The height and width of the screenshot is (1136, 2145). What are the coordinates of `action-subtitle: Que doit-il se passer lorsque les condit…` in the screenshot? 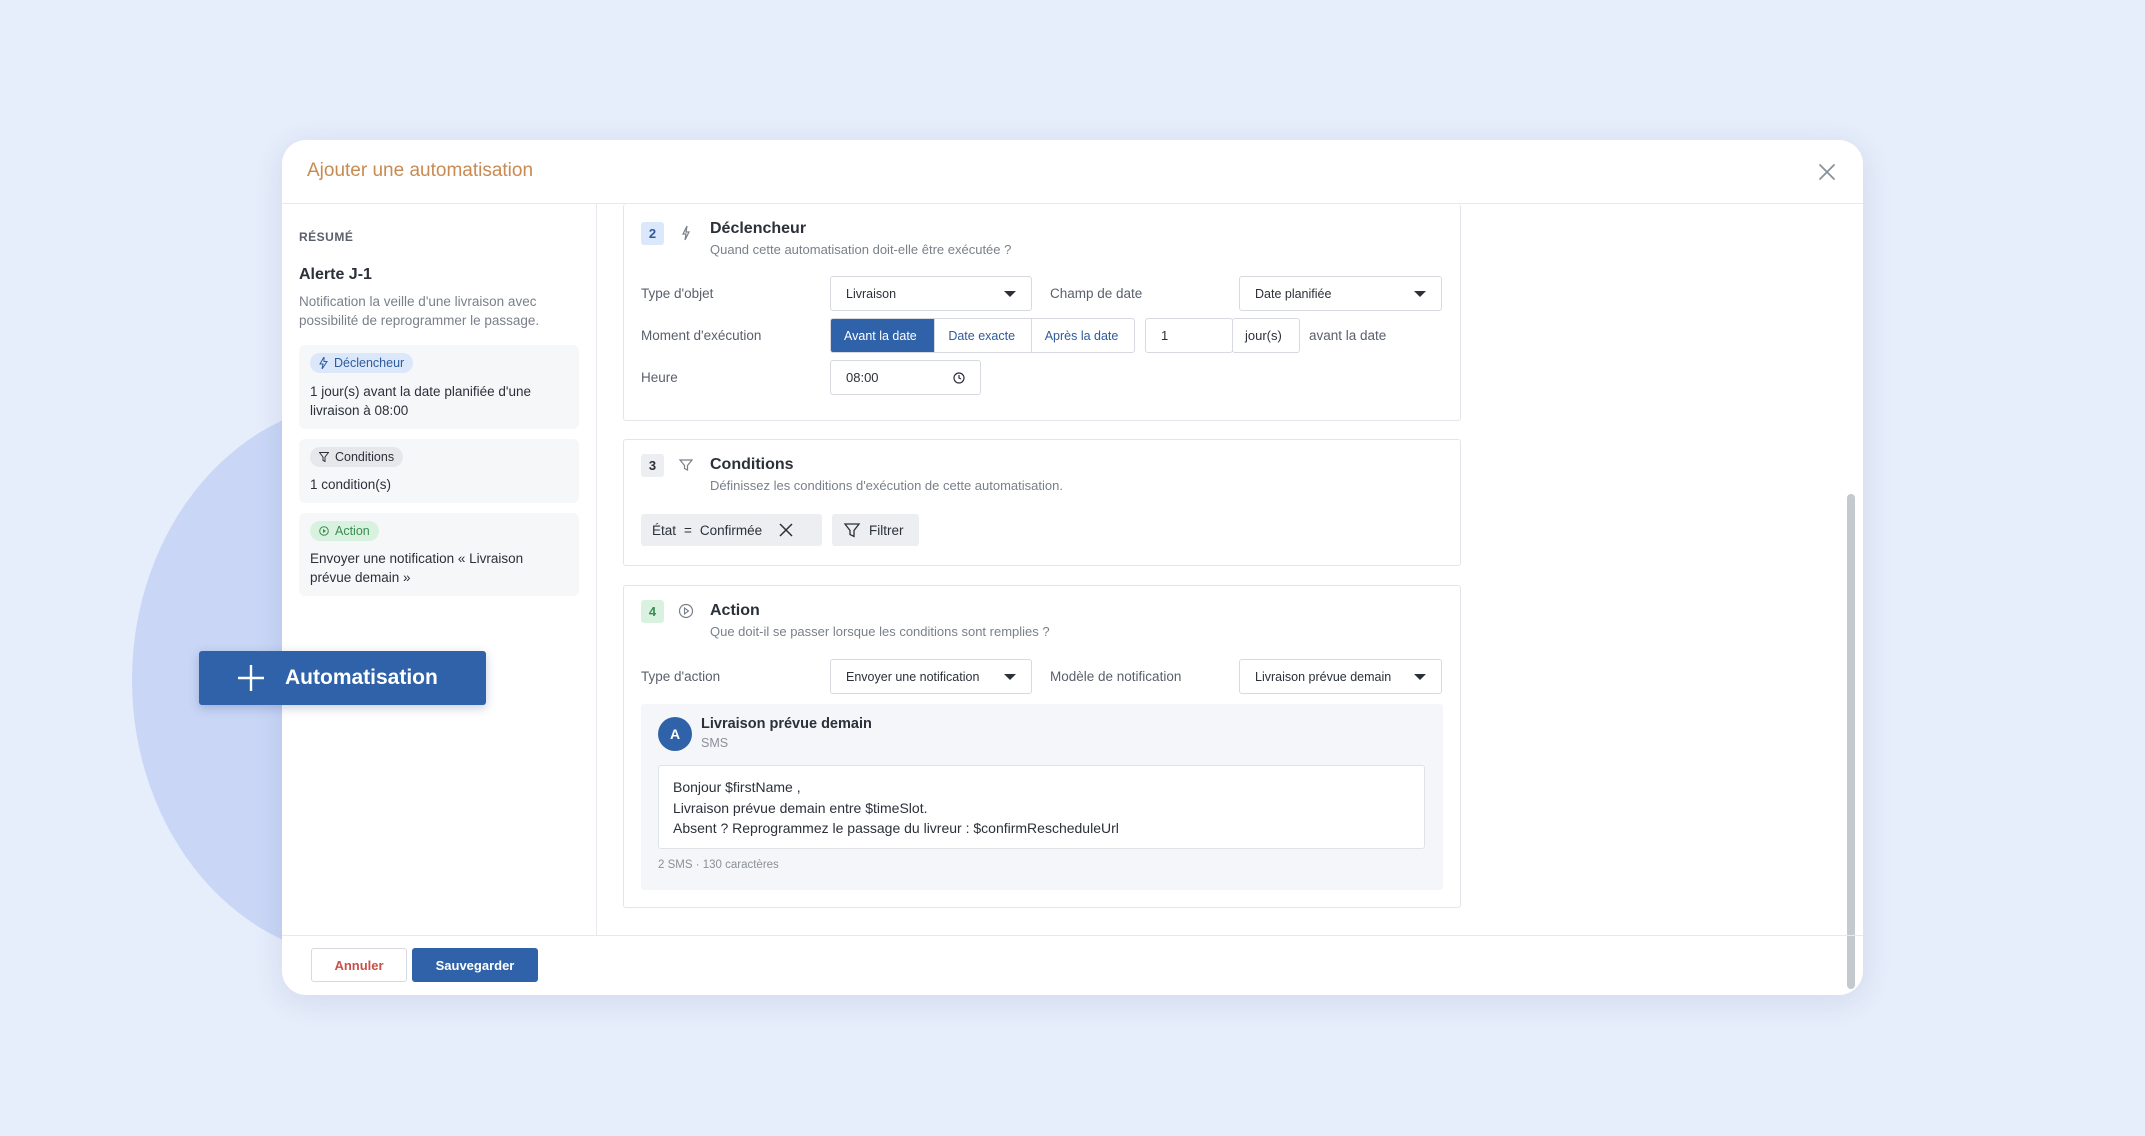 It's located at (880, 631).